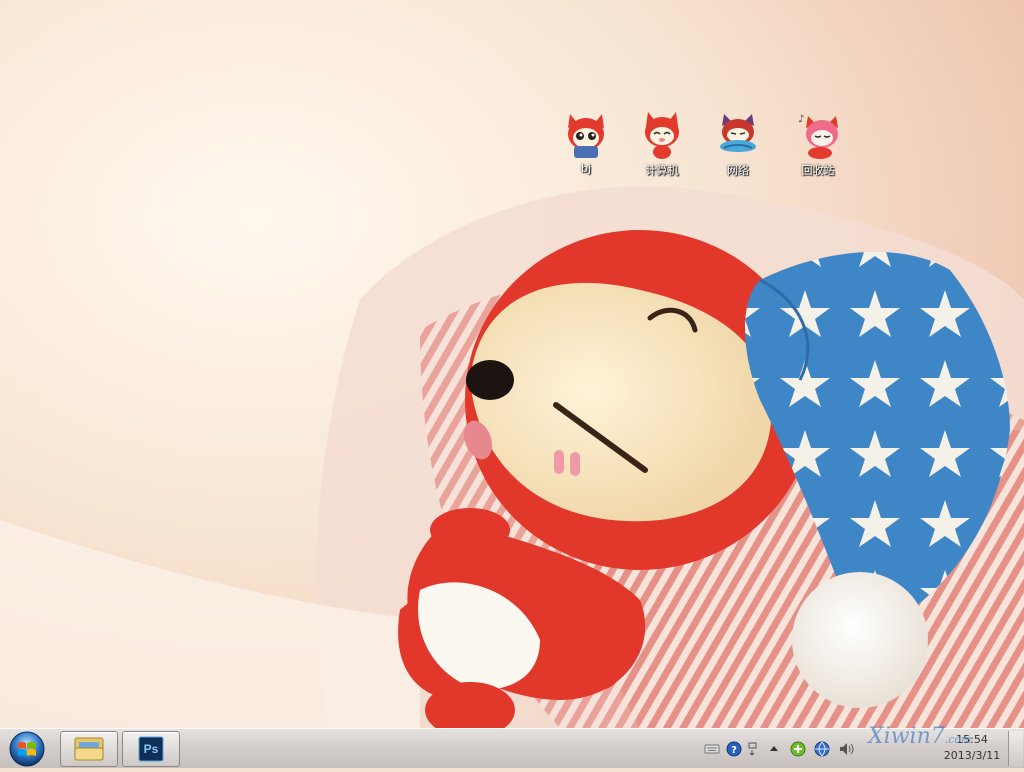 This screenshot has height=772, width=1024. What do you see at coordinates (818, 135) in the screenshot?
I see `ali-fox-recycle-bin-icon: ♪` at bounding box center [818, 135].